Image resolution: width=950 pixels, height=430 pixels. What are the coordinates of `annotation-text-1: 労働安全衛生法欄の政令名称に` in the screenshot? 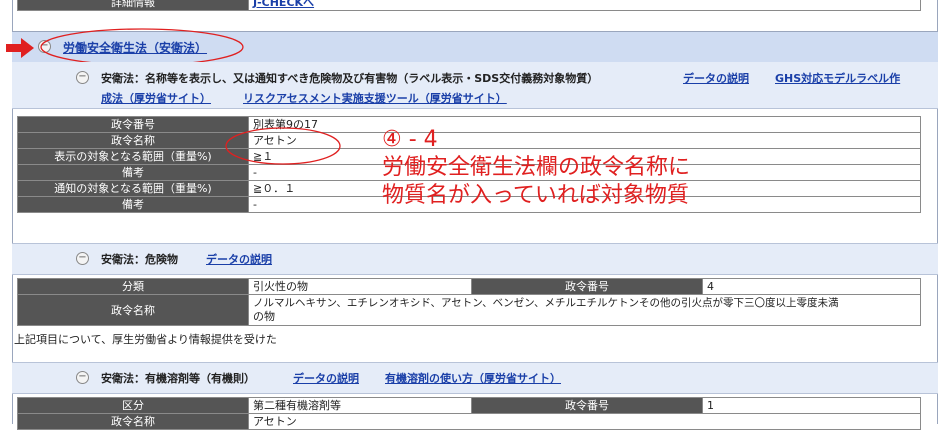 It's located at (536, 167).